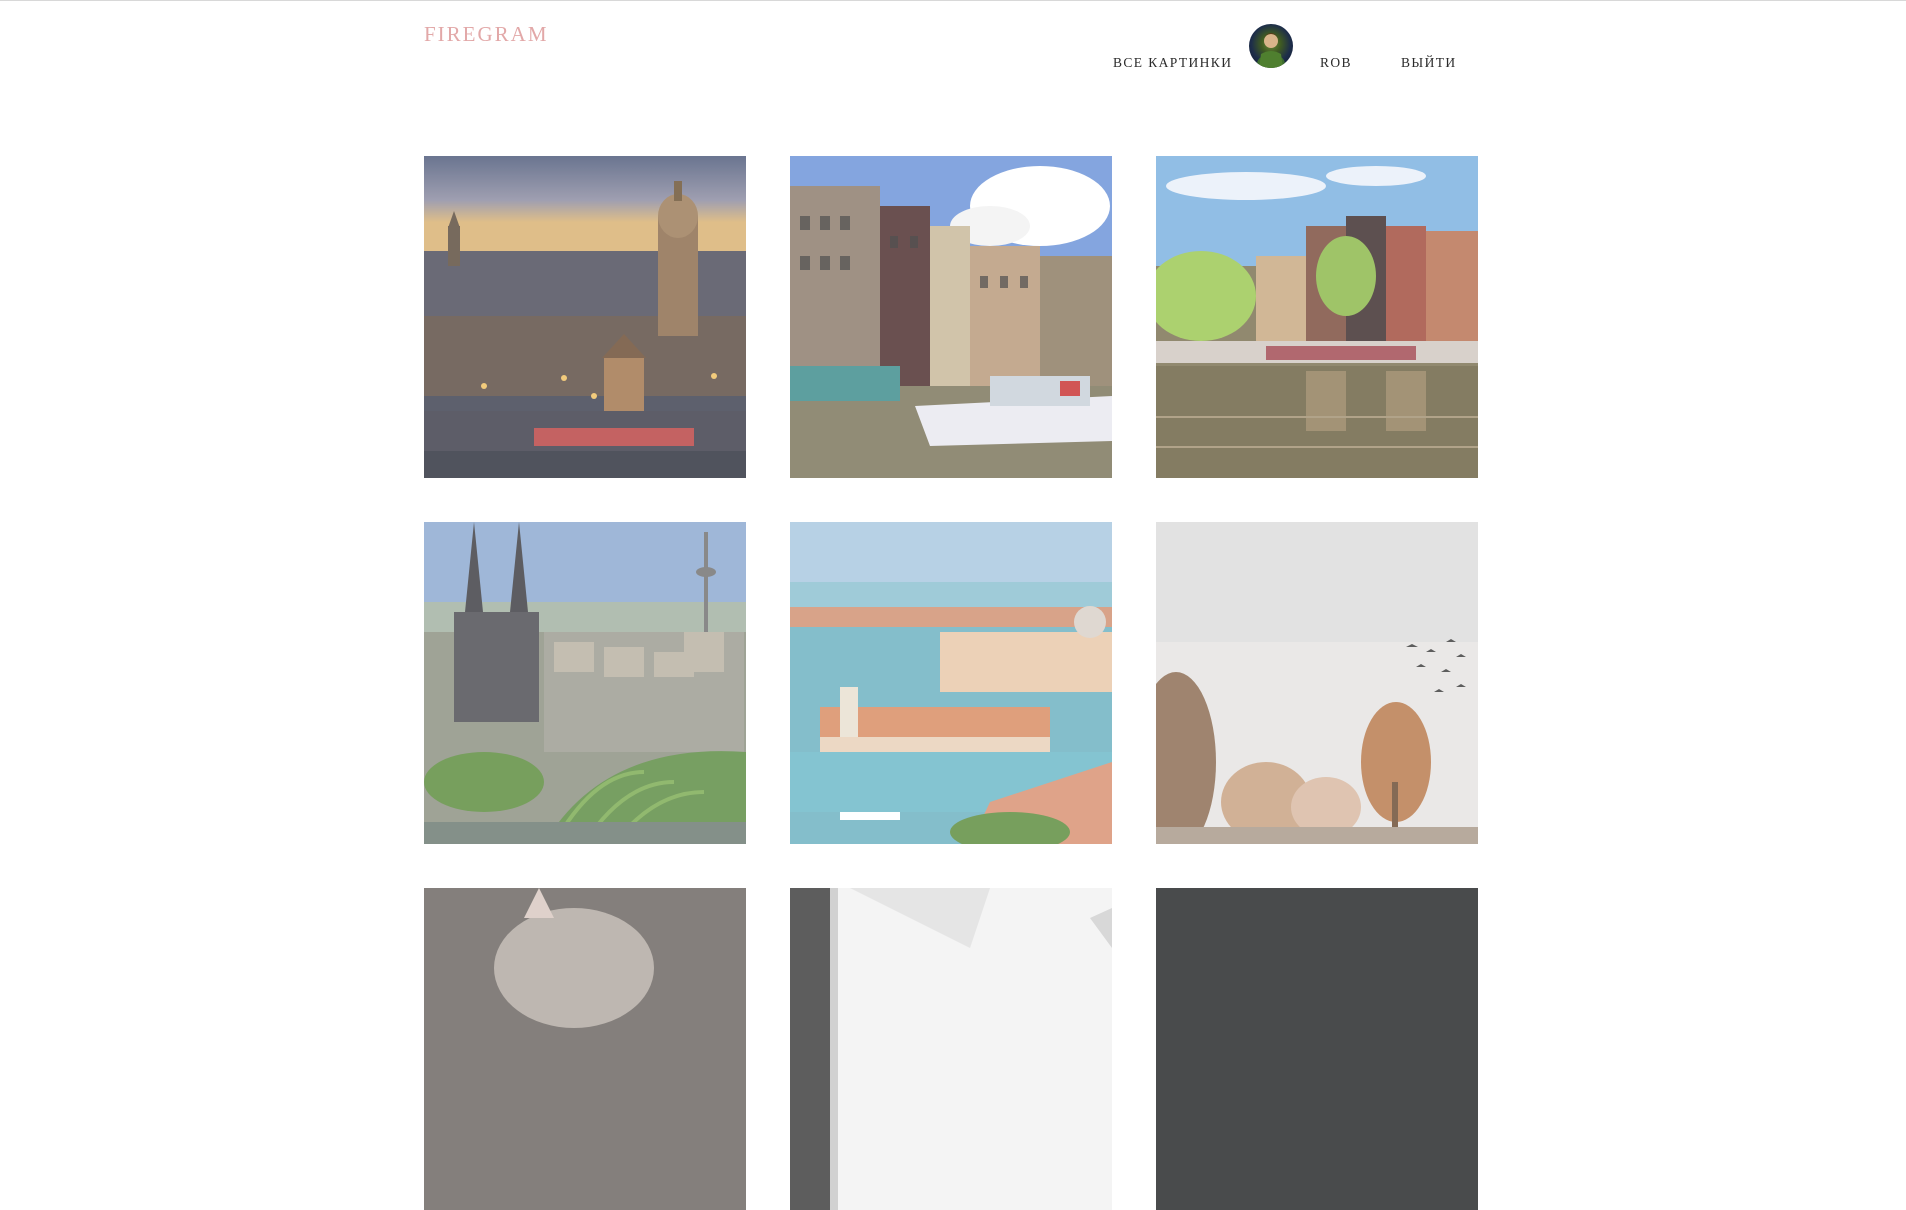 Image resolution: width=1906 pixels, height=1210 pixels. I want to click on gallery-item-cologne-cathedral, so click(585, 683).